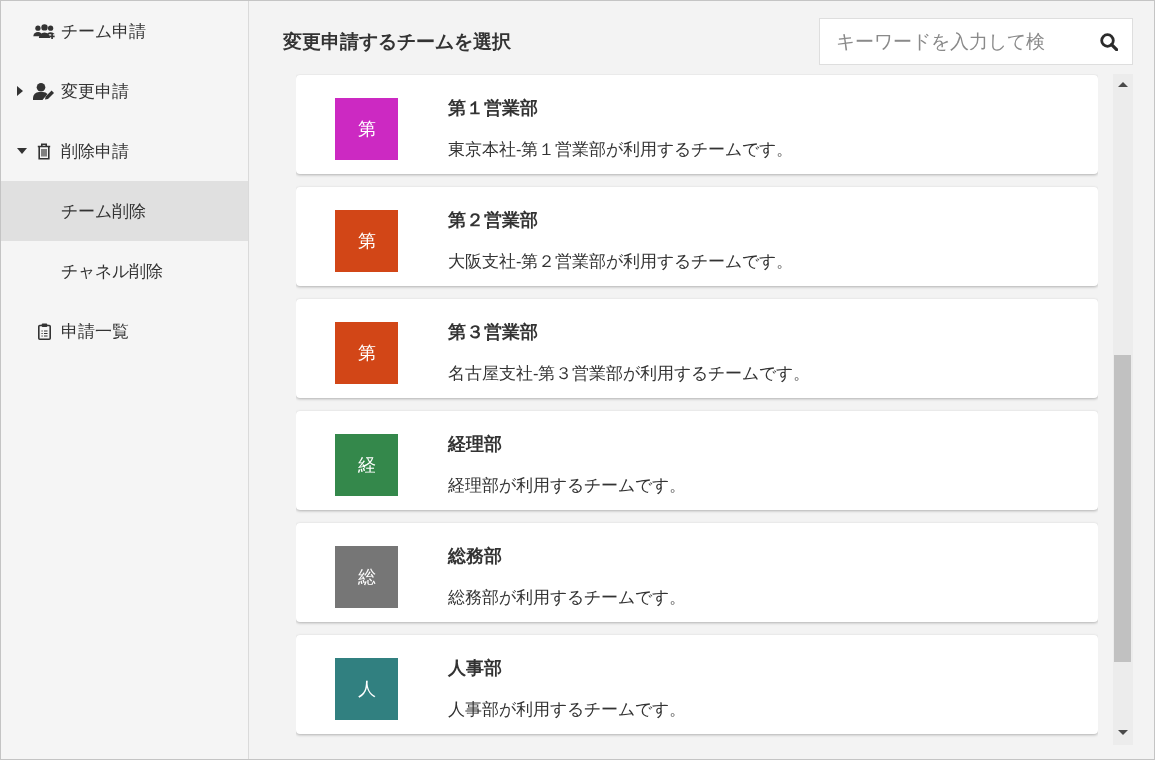 Image resolution: width=1155 pixels, height=760 pixels. I want to click on team-description: 名古屋支社-第３営業部が利用するチームです。, so click(629, 373).